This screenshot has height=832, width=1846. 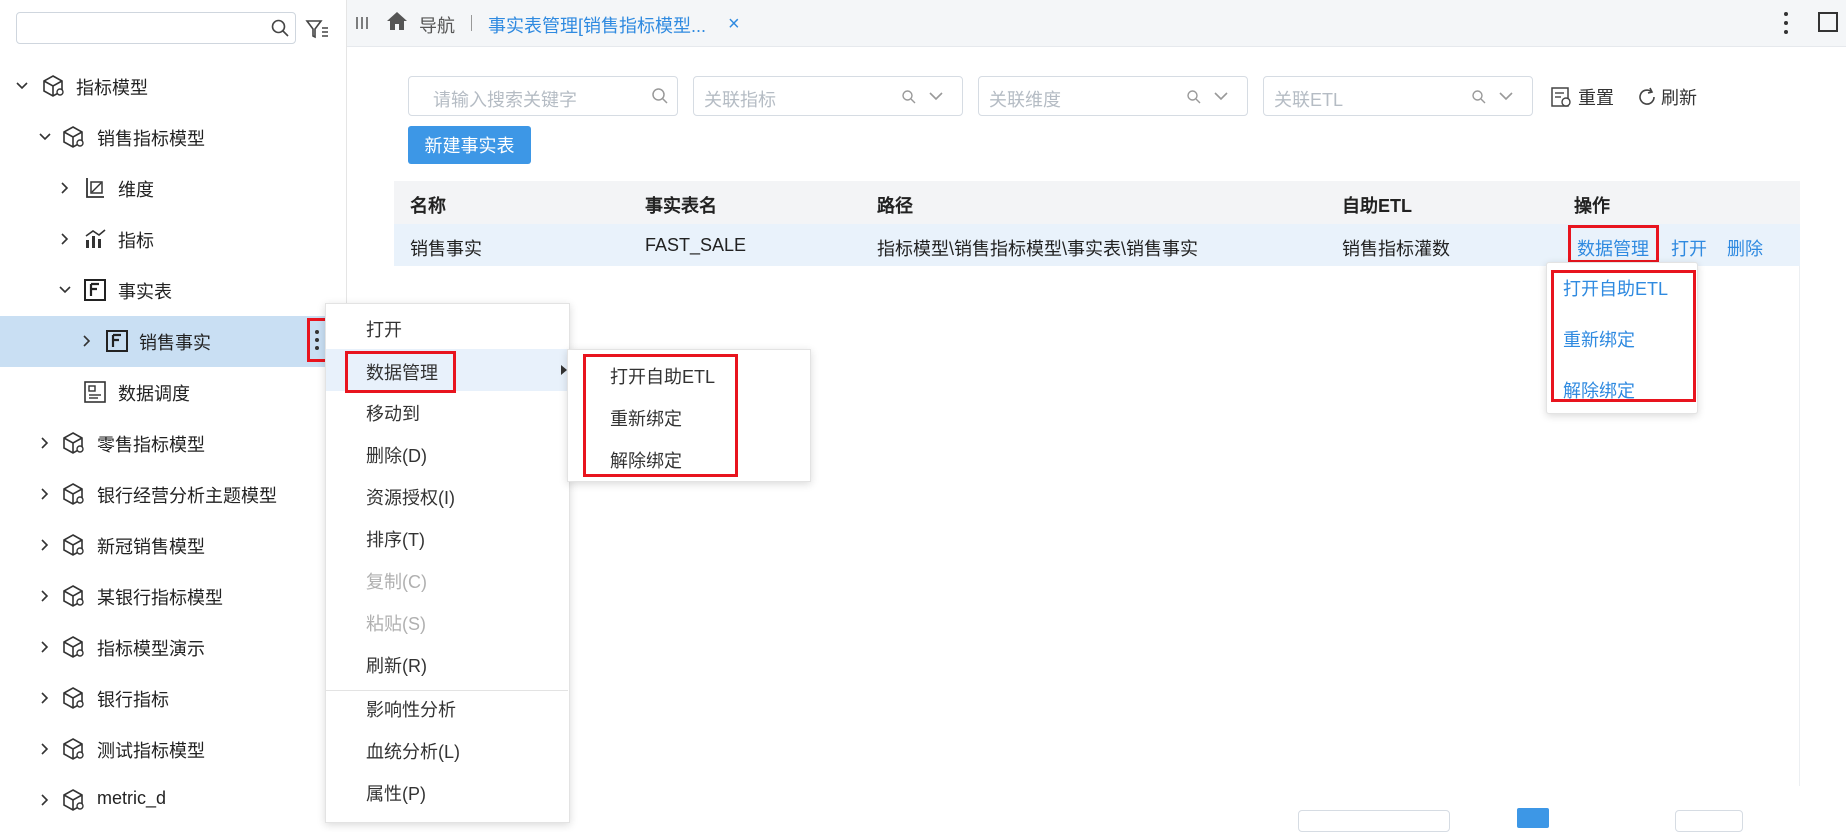 What do you see at coordinates (1533, 818) in the screenshot?
I see `pagination-current-page` at bounding box center [1533, 818].